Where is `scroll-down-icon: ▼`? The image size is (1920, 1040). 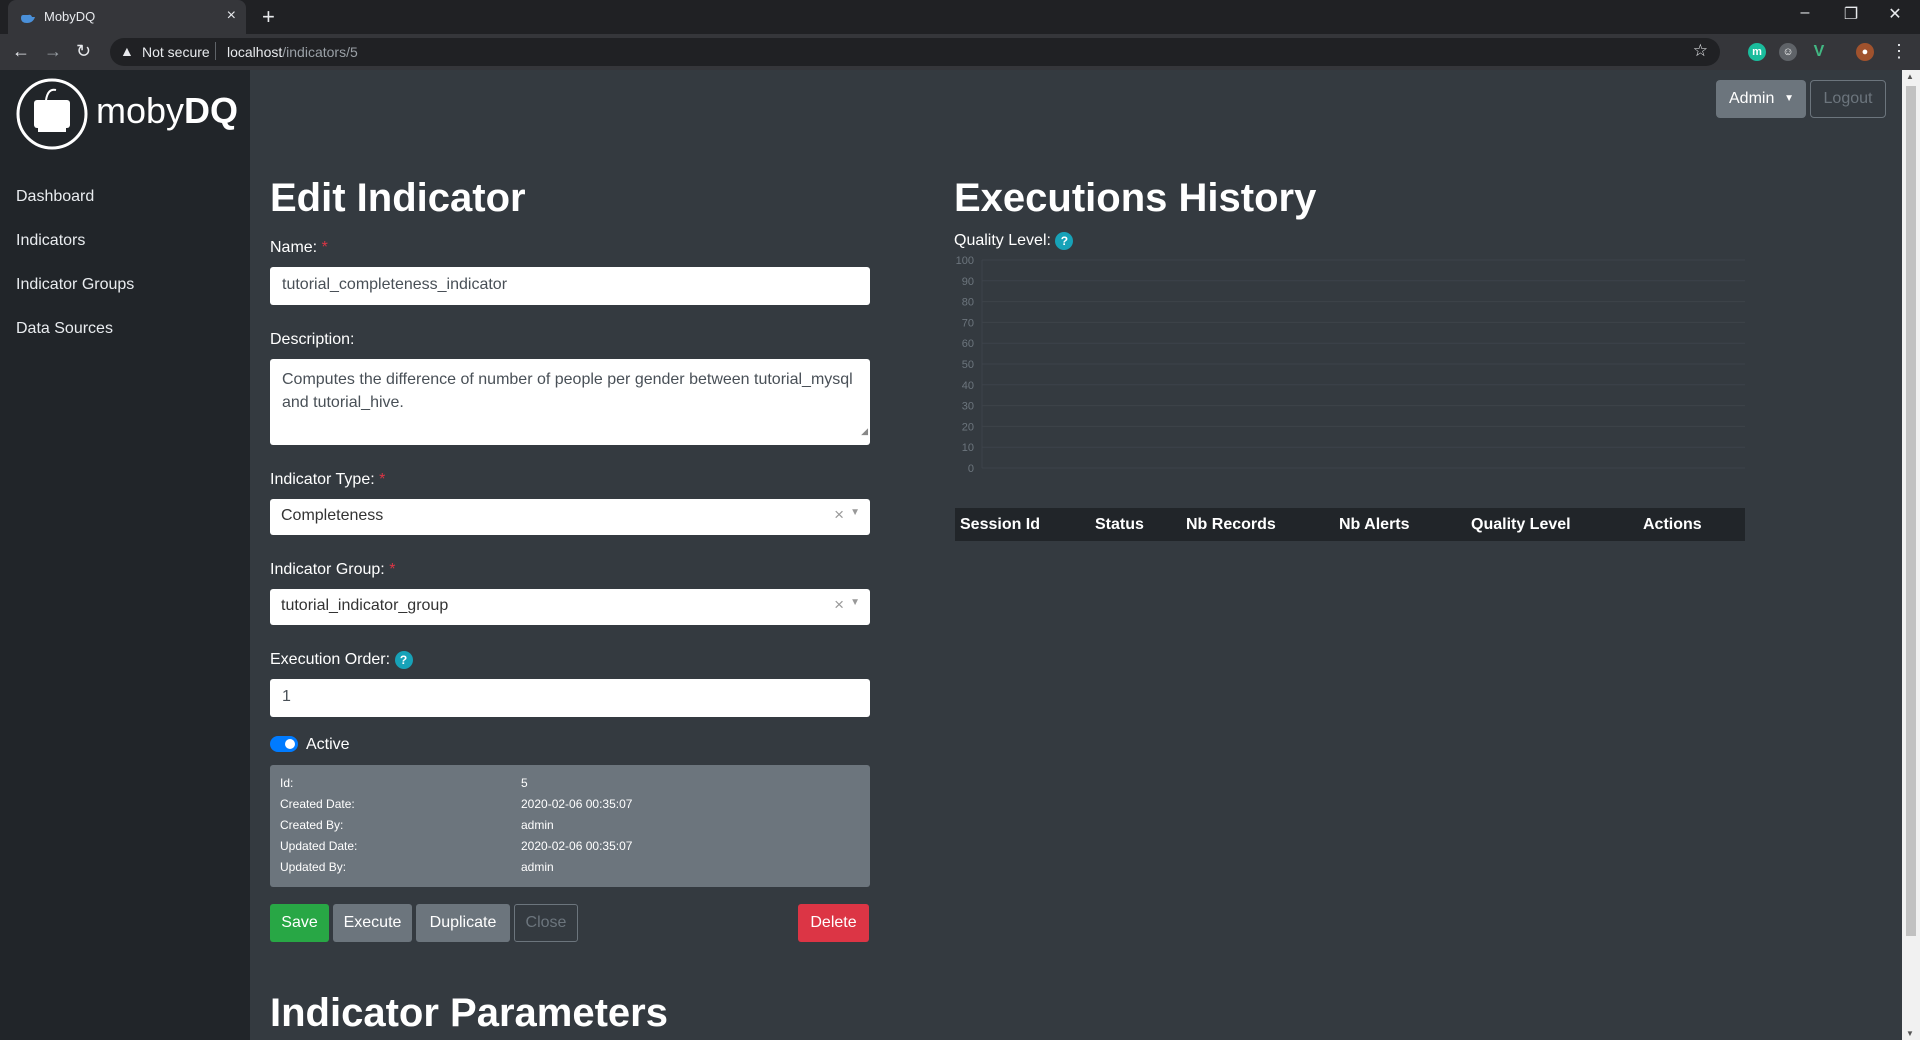 scroll-down-icon: ▼ is located at coordinates (1910, 1033).